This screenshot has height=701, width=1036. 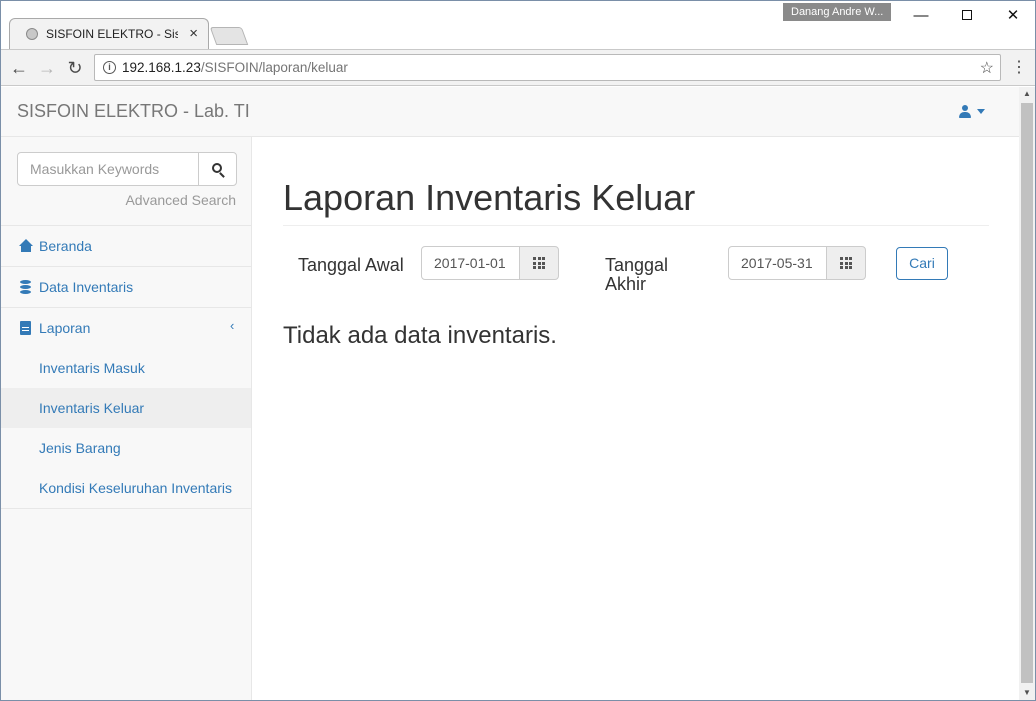 I want to click on favicon-icon, so click(x=32, y=34).